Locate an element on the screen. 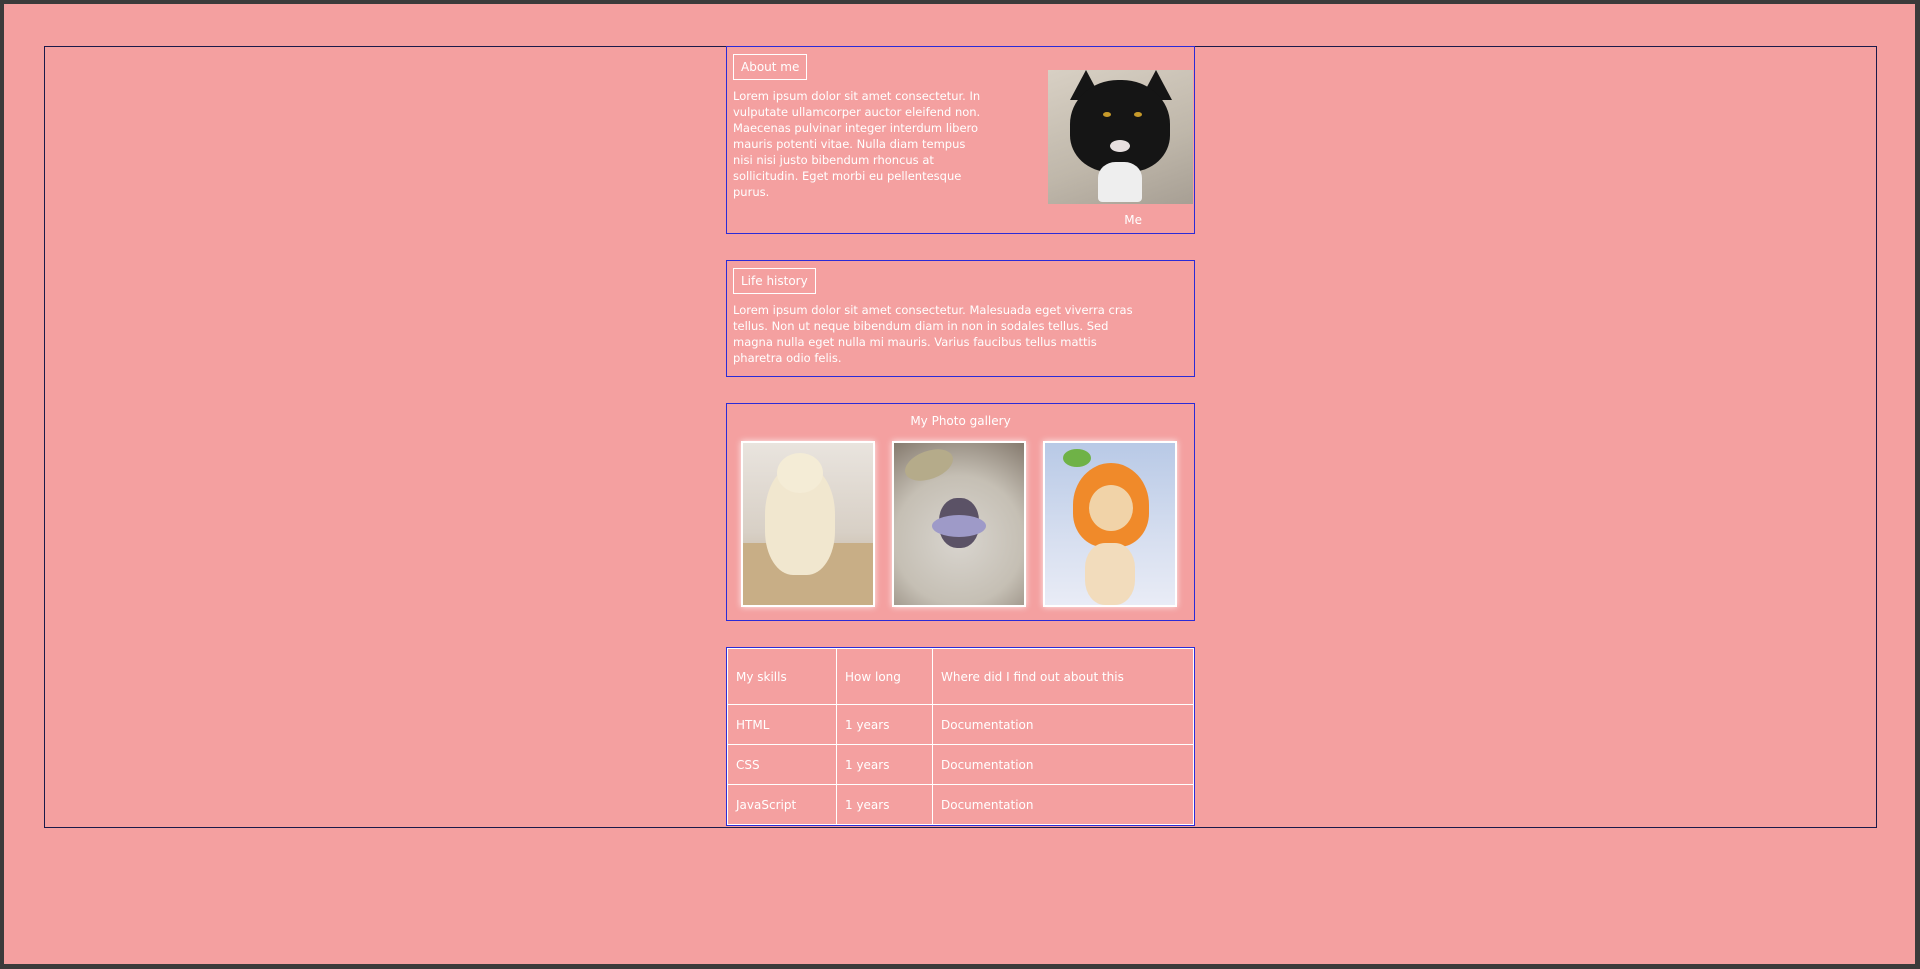 The image size is (1920, 969). photo-gallery-section: My Photo gallery is located at coordinates (960, 512).